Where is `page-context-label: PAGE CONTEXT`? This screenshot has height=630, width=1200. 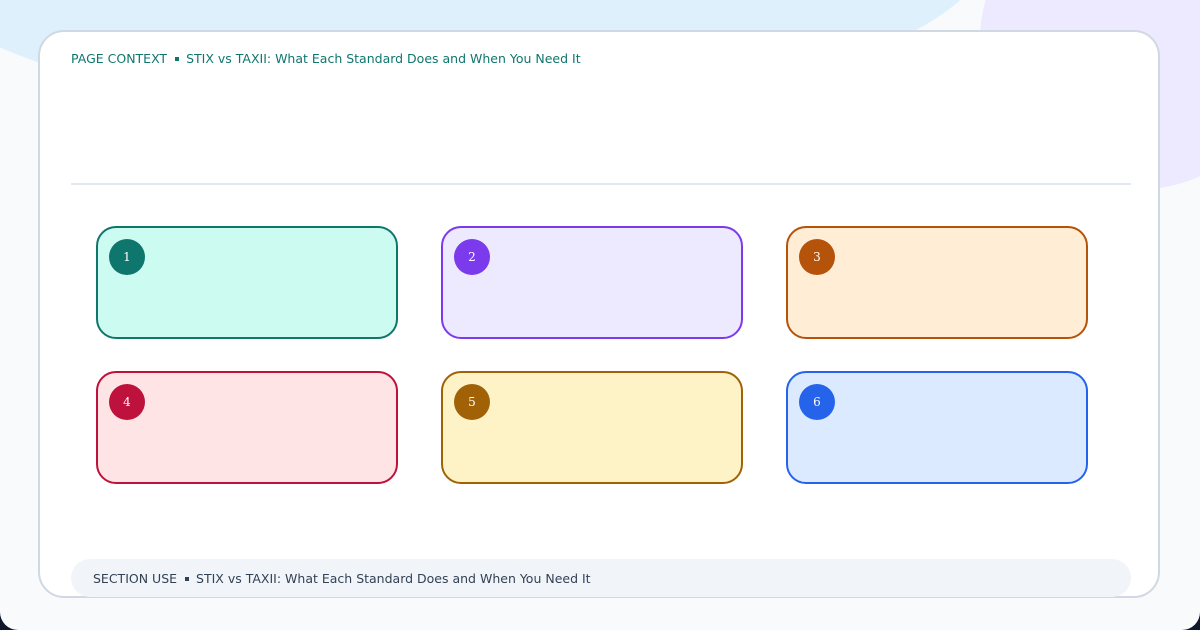 page-context-label: PAGE CONTEXT is located at coordinates (119, 58).